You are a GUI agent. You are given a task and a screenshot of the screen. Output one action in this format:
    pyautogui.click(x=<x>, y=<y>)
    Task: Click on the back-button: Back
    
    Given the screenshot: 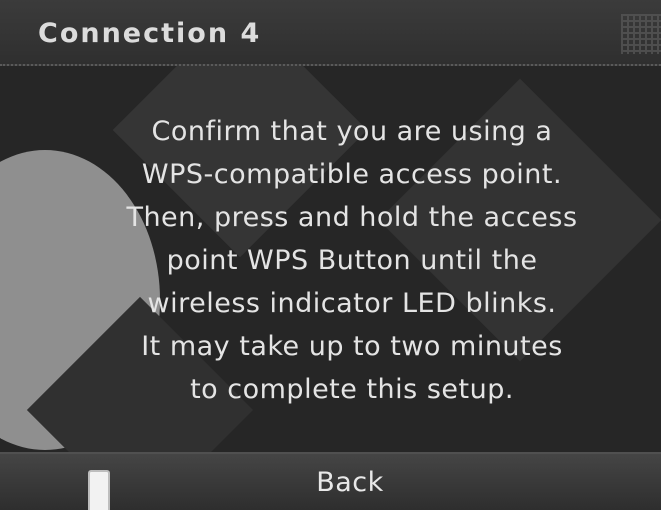 What is the action you would take?
    pyautogui.click(x=350, y=482)
    